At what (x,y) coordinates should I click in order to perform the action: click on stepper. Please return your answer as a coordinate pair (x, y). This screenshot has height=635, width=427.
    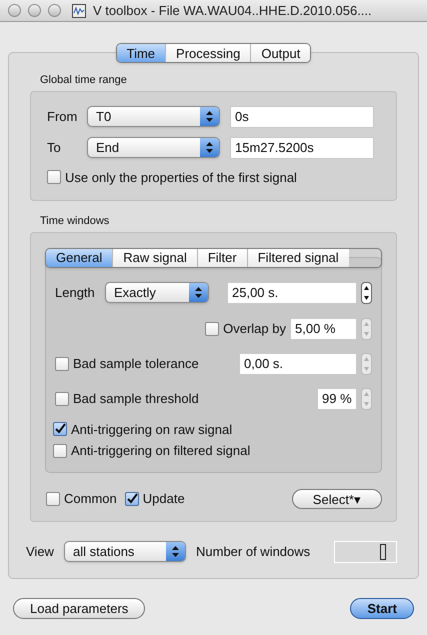
    Looking at the image, I should click on (366, 293).